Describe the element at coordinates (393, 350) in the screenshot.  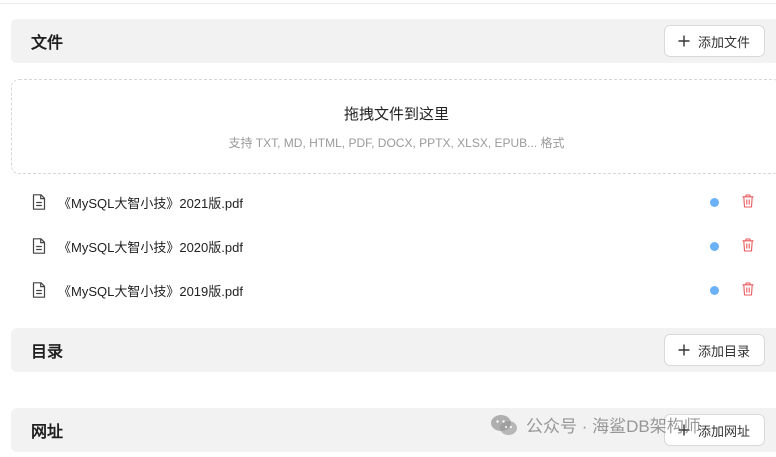
I see `directory-section-header: 目录 添加目录` at that location.